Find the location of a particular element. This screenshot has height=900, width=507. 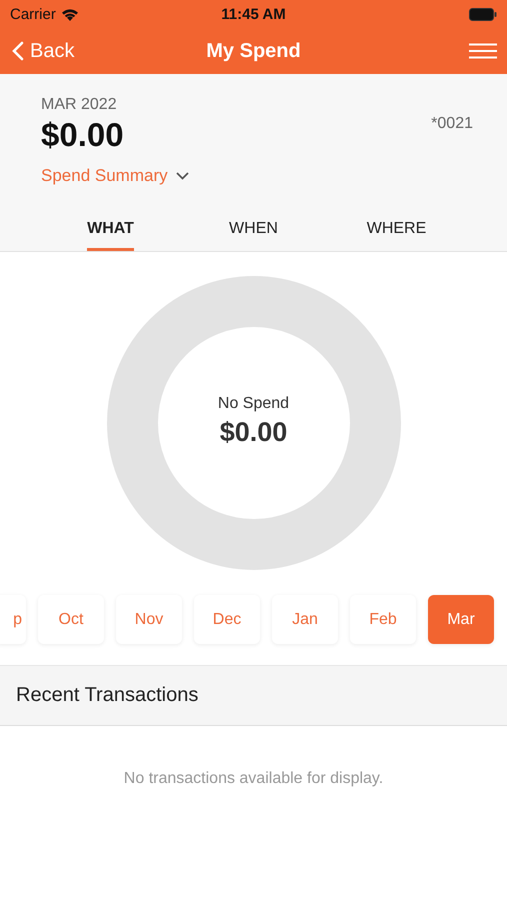

carrier-name: Carrier is located at coordinates (33, 14).